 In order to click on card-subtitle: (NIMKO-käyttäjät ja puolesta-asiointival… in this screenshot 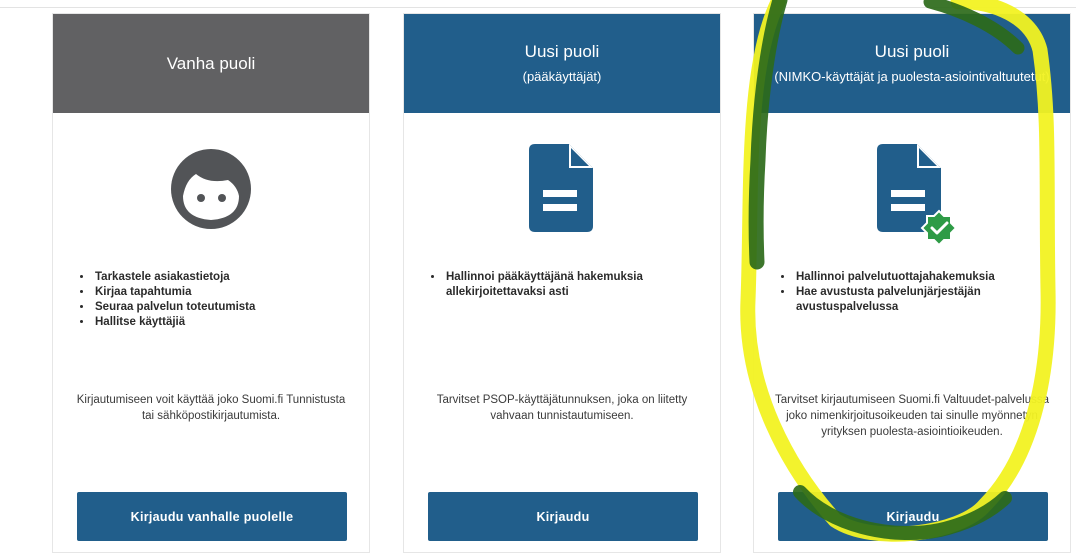, I will do `click(912, 76)`.